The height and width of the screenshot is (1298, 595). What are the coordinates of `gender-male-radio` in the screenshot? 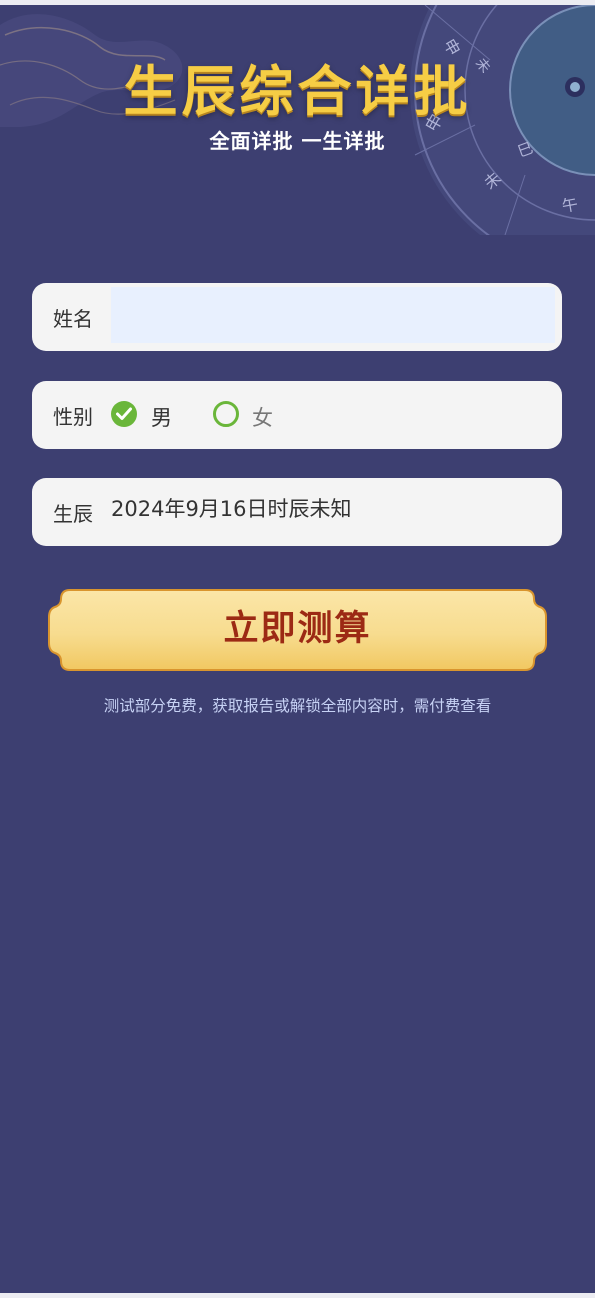 It's located at (124, 414).